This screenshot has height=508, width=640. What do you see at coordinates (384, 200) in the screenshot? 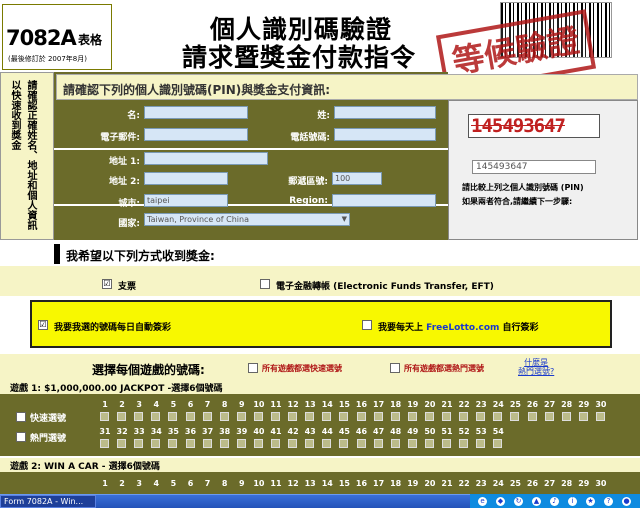
I see `region-input` at bounding box center [384, 200].